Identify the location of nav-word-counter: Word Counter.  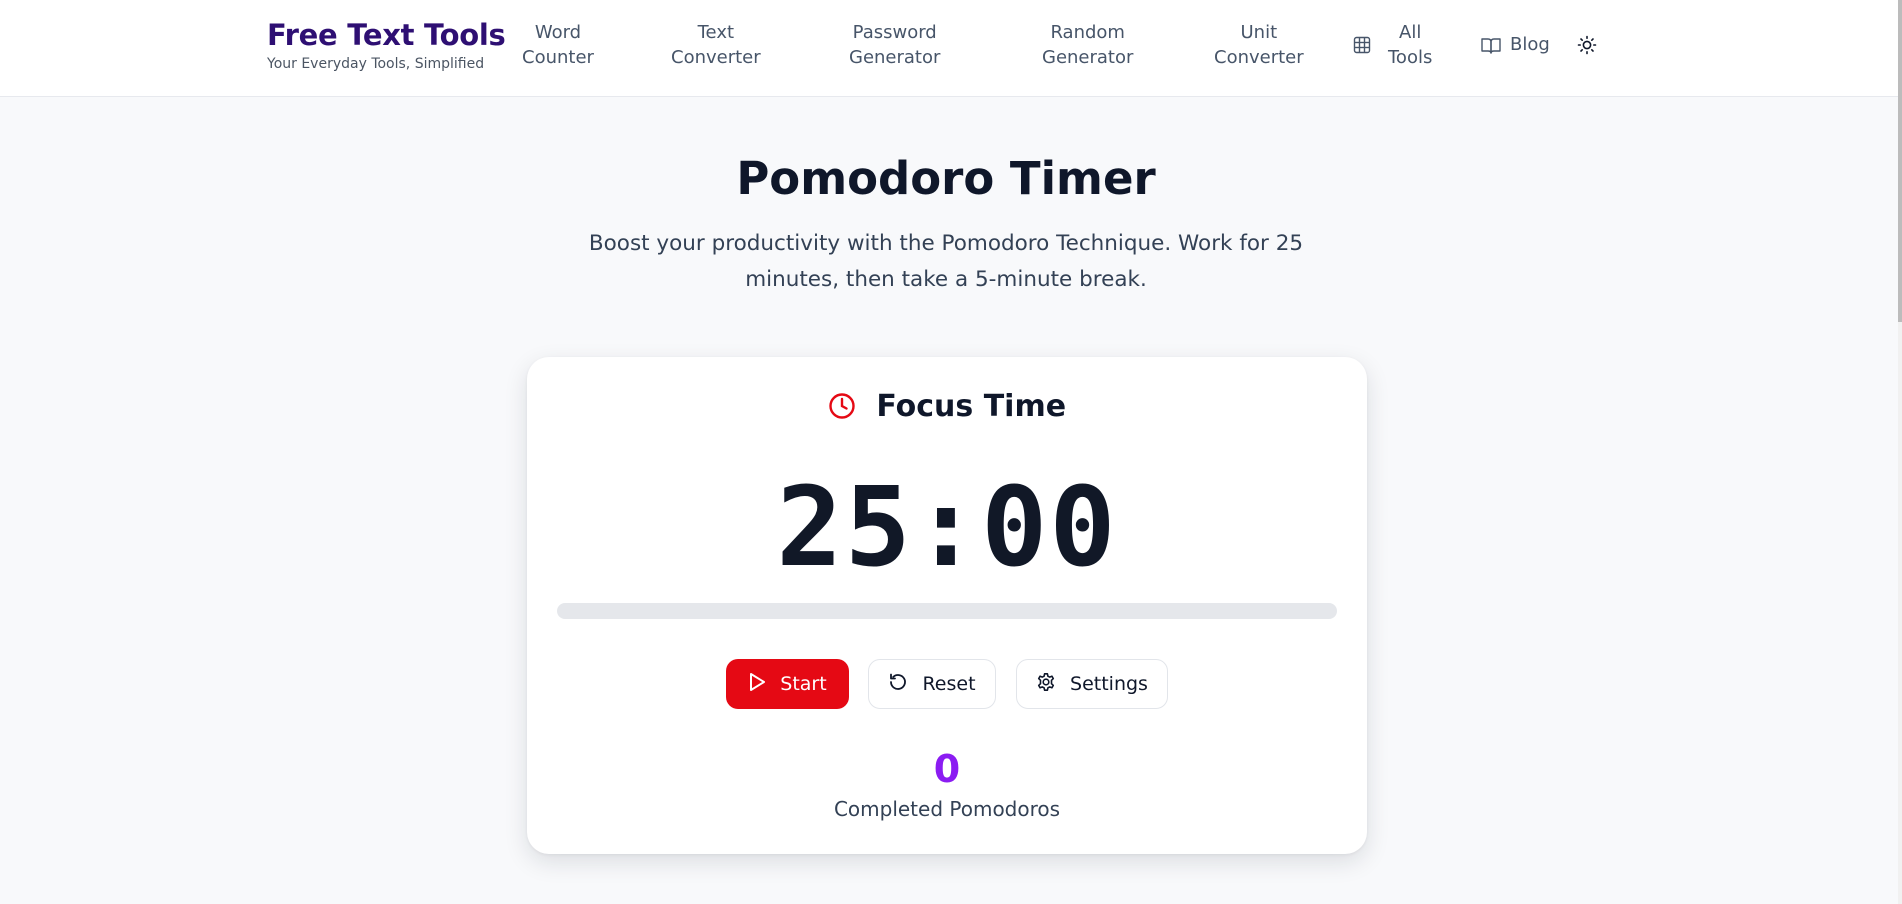
(558, 45).